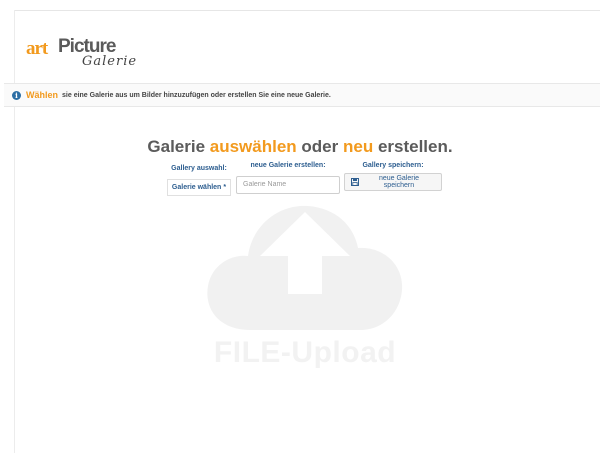 Image resolution: width=600 pixels, height=453 pixels. I want to click on new-gallery-label: neue Galerie erstellen:, so click(288, 165).